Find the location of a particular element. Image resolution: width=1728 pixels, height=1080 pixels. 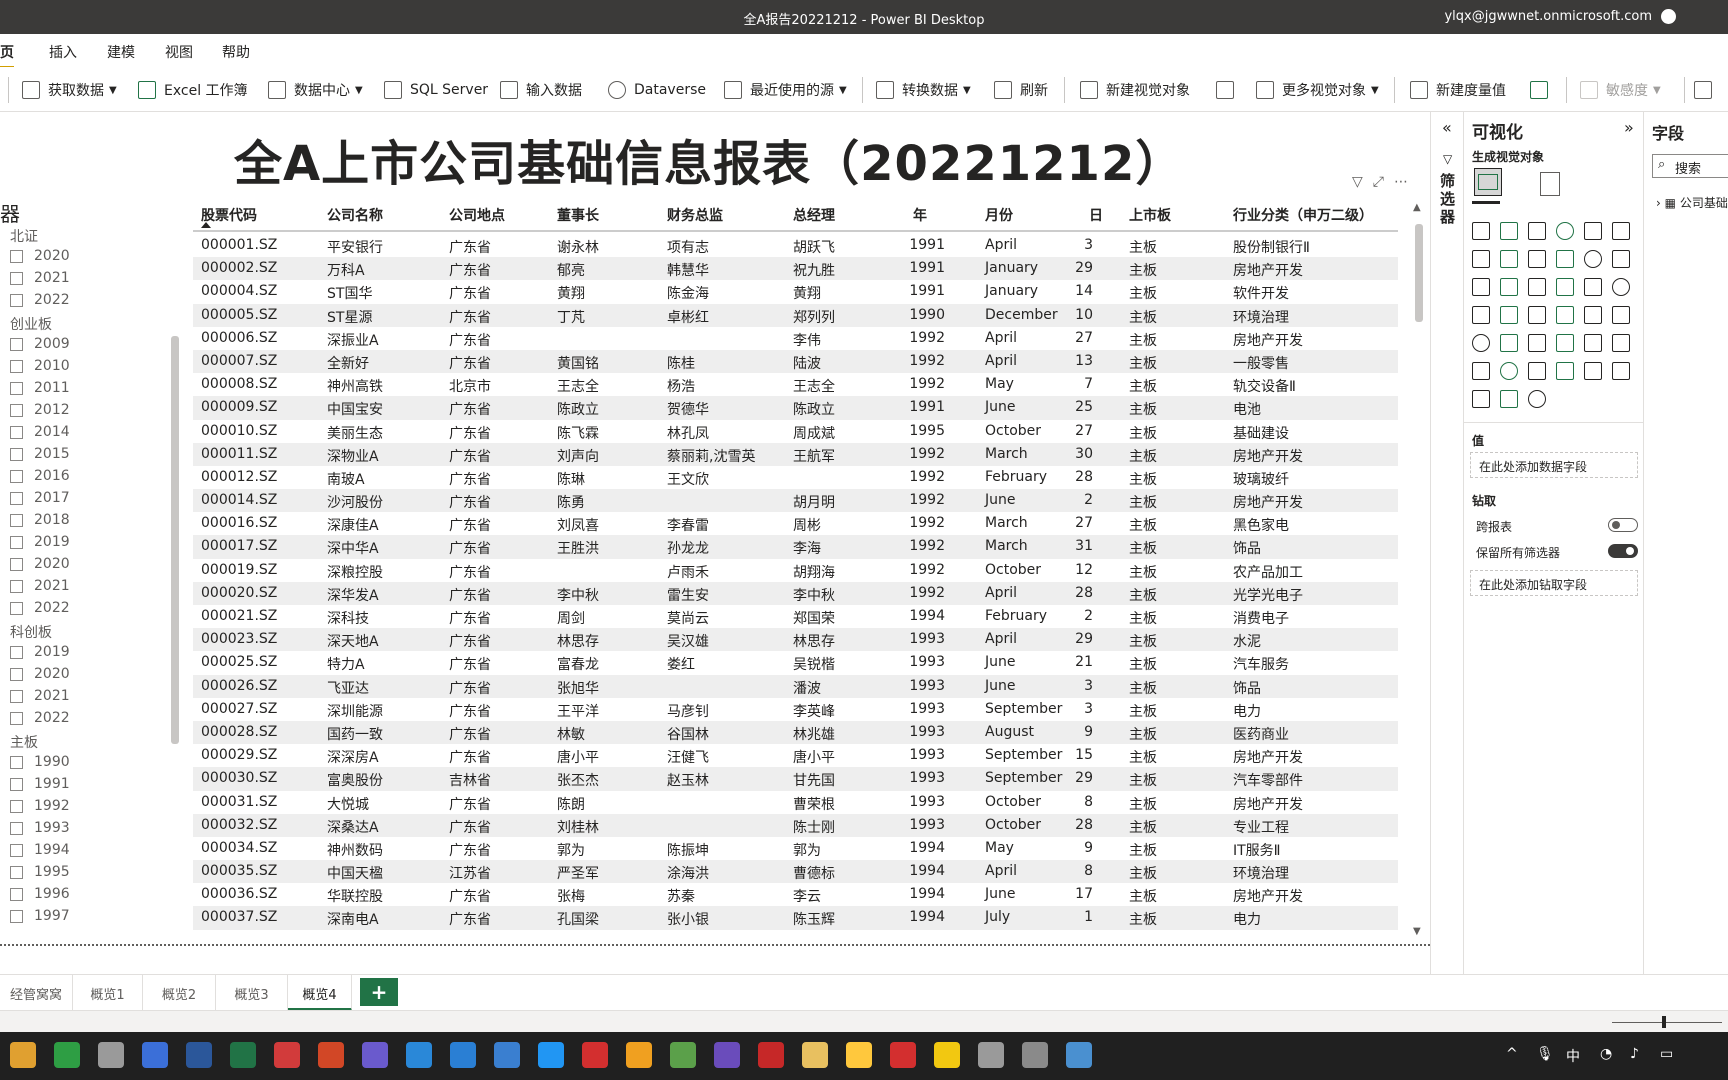

quick-measure-button is located at coordinates (1543, 90).